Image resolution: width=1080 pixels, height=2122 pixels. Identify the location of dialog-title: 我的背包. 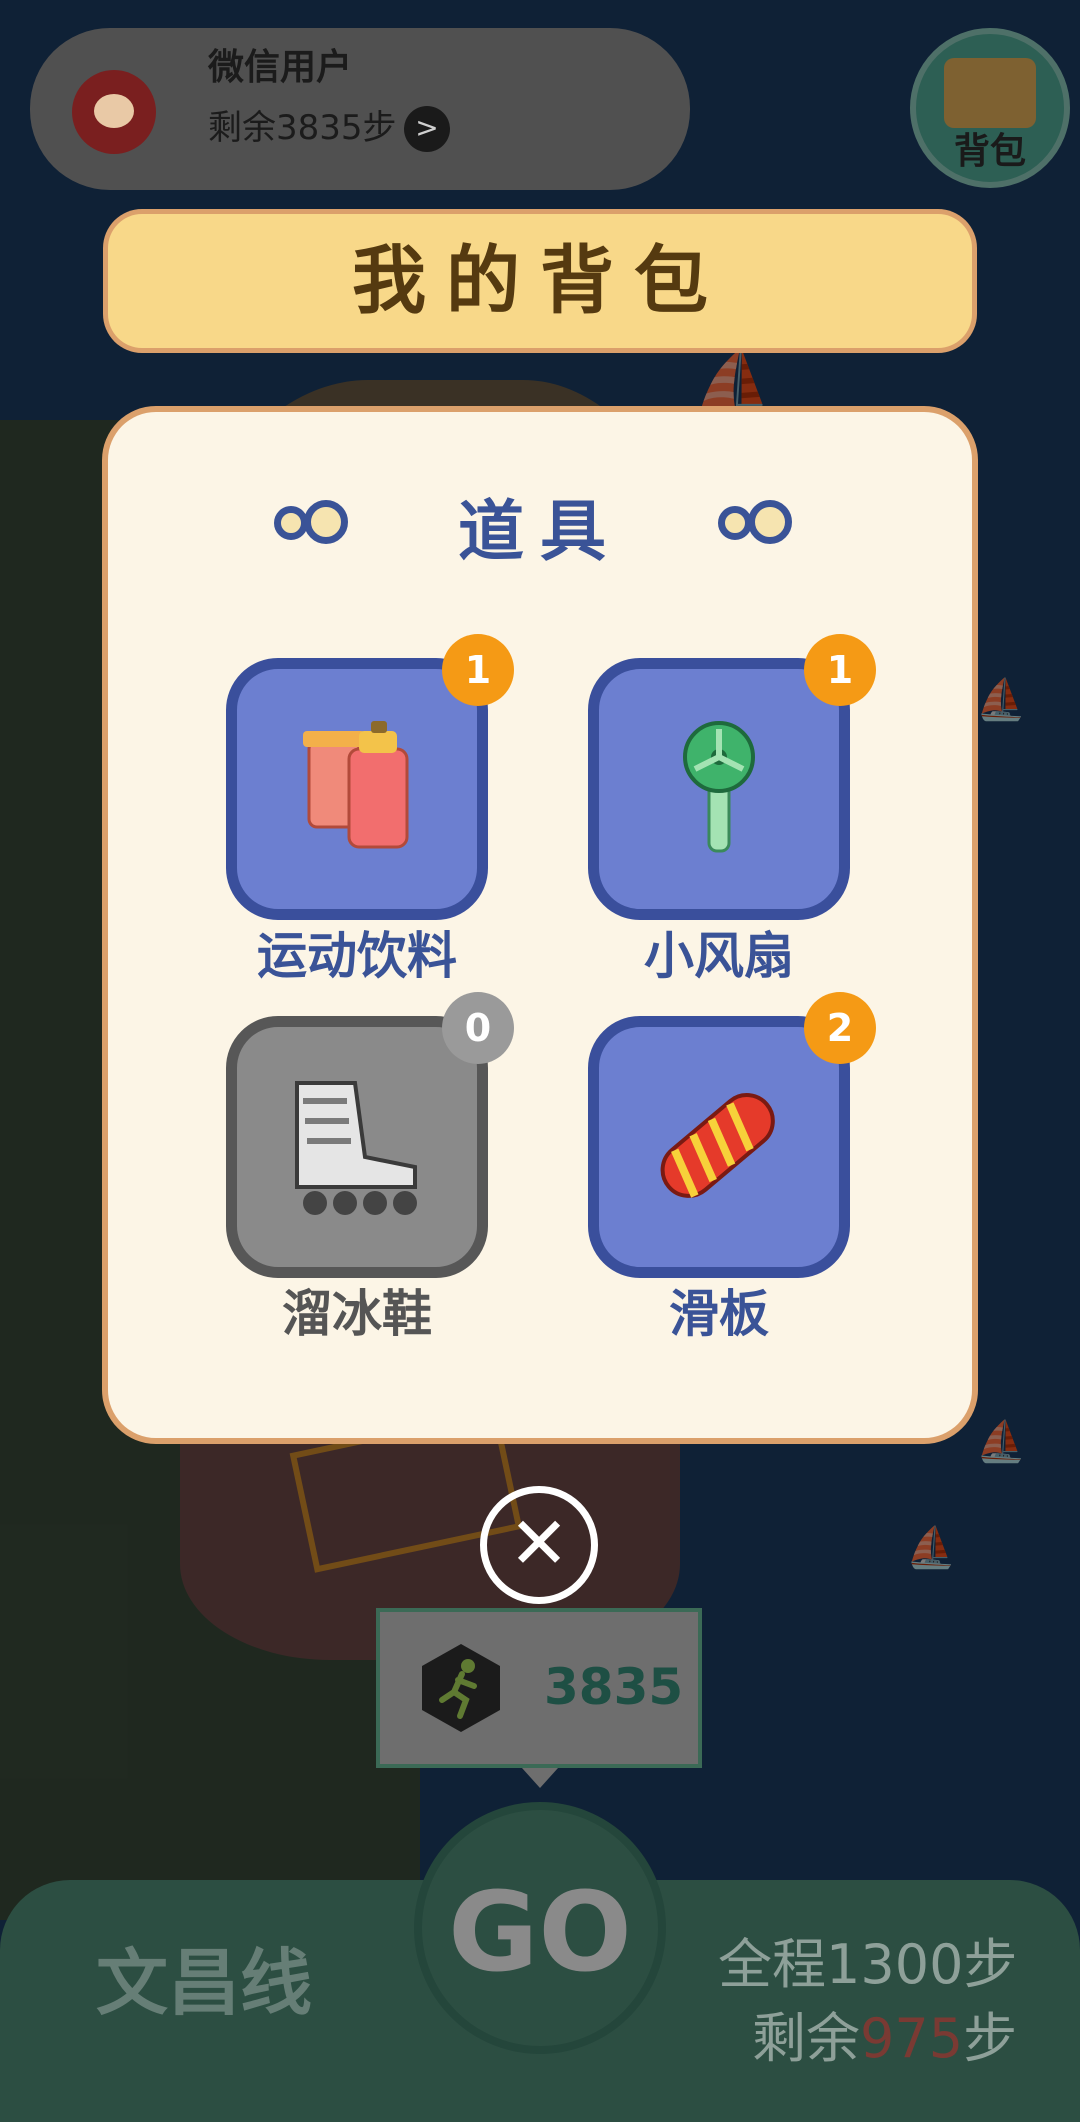
(540, 281).